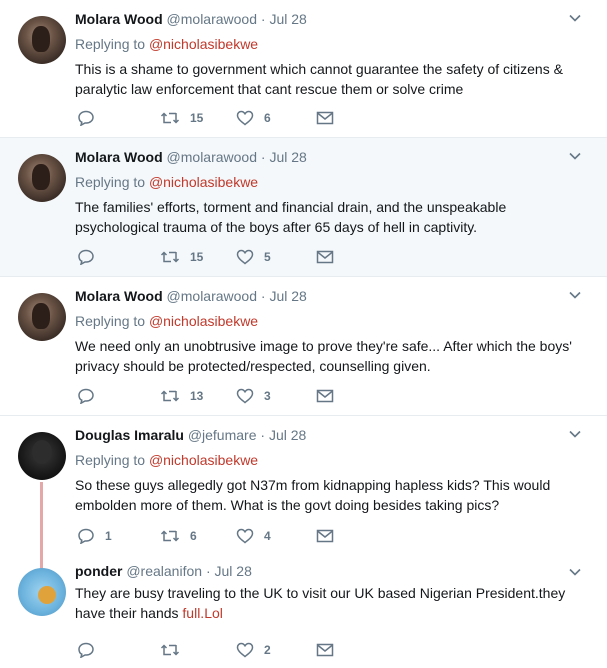 This screenshot has height=668, width=607. Describe the element at coordinates (181, 396) in the screenshot. I see `retweet-button: 13` at that location.